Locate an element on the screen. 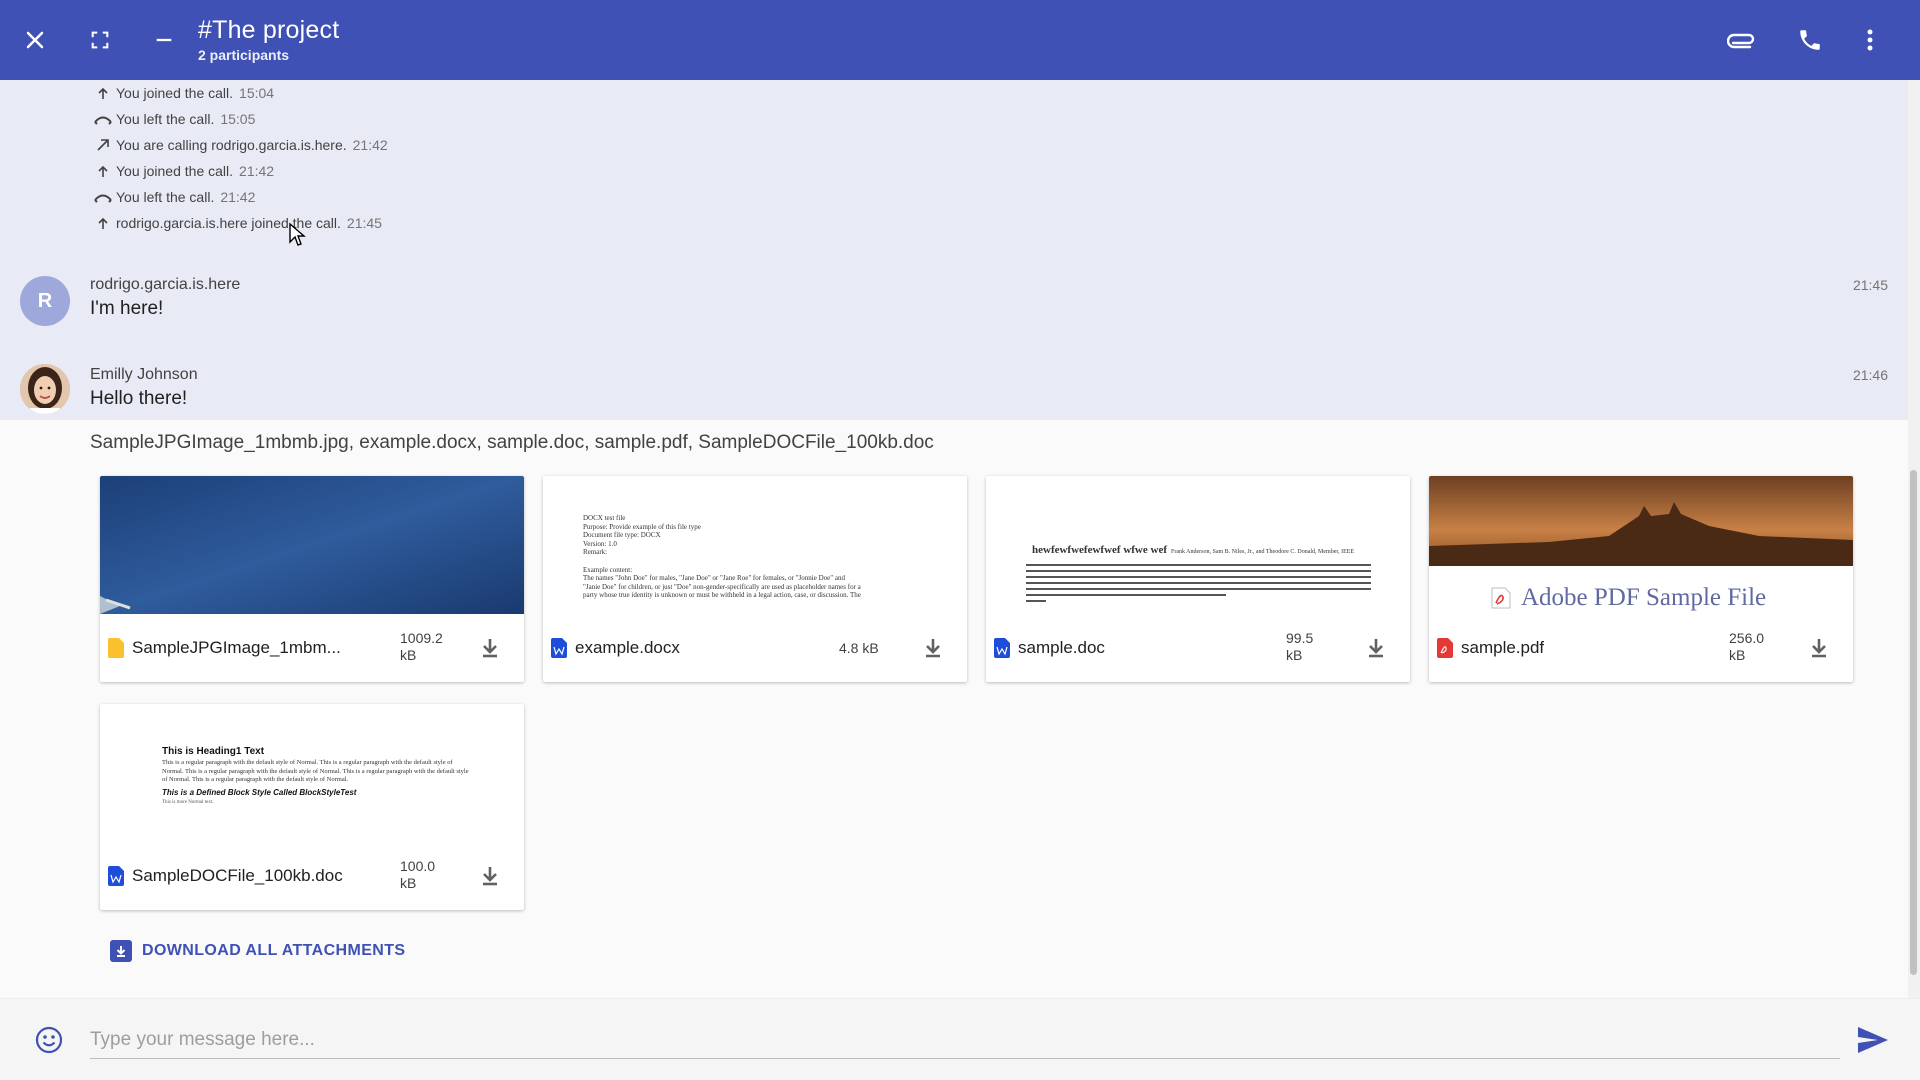 The height and width of the screenshot is (1080, 1920). send-icon is located at coordinates (1873, 1040).